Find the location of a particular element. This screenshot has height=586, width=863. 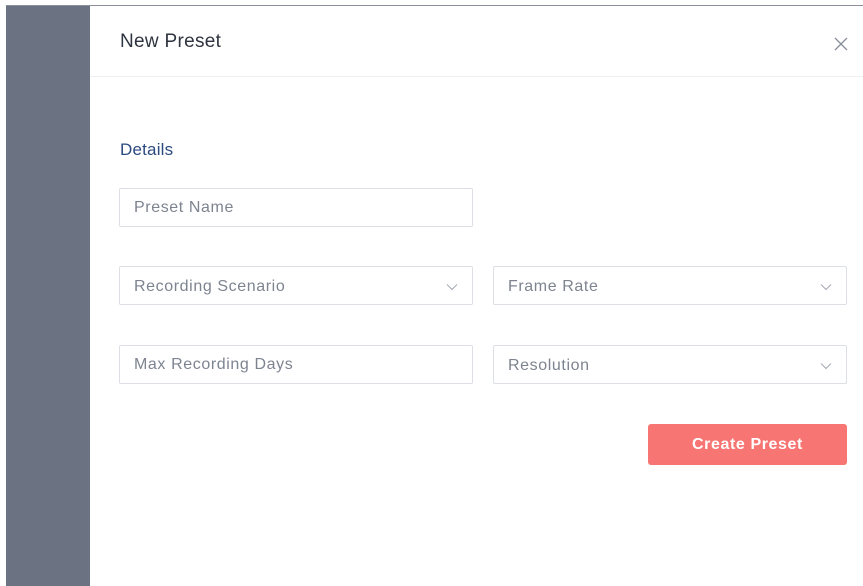

resolution-placeholder: Resolution is located at coordinates (549, 365).